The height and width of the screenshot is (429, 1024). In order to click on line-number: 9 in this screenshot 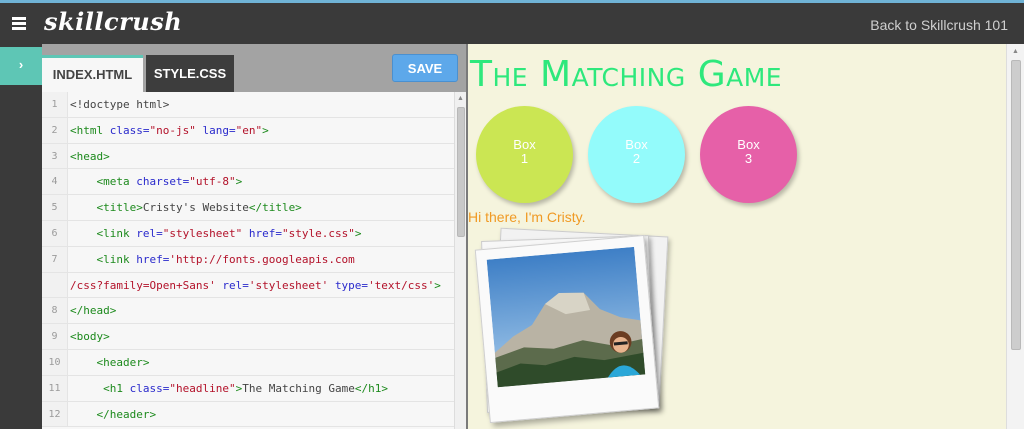, I will do `click(55, 336)`.